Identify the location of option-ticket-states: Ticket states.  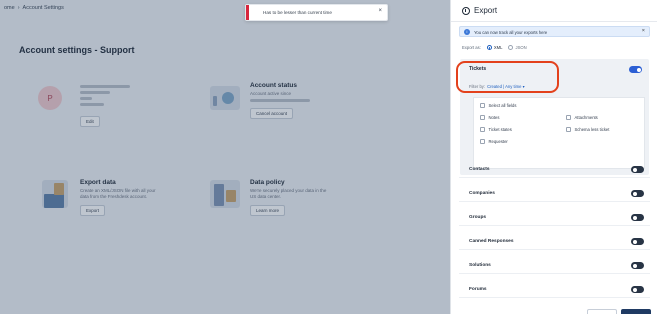
(496, 129).